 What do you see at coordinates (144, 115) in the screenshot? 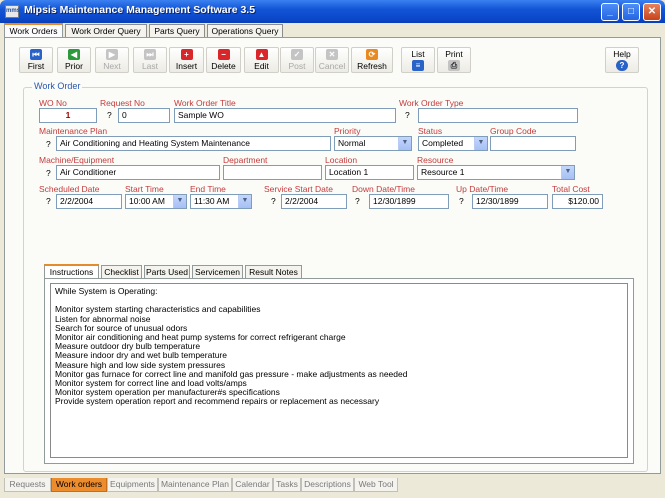
I see `request-no-field: 0` at bounding box center [144, 115].